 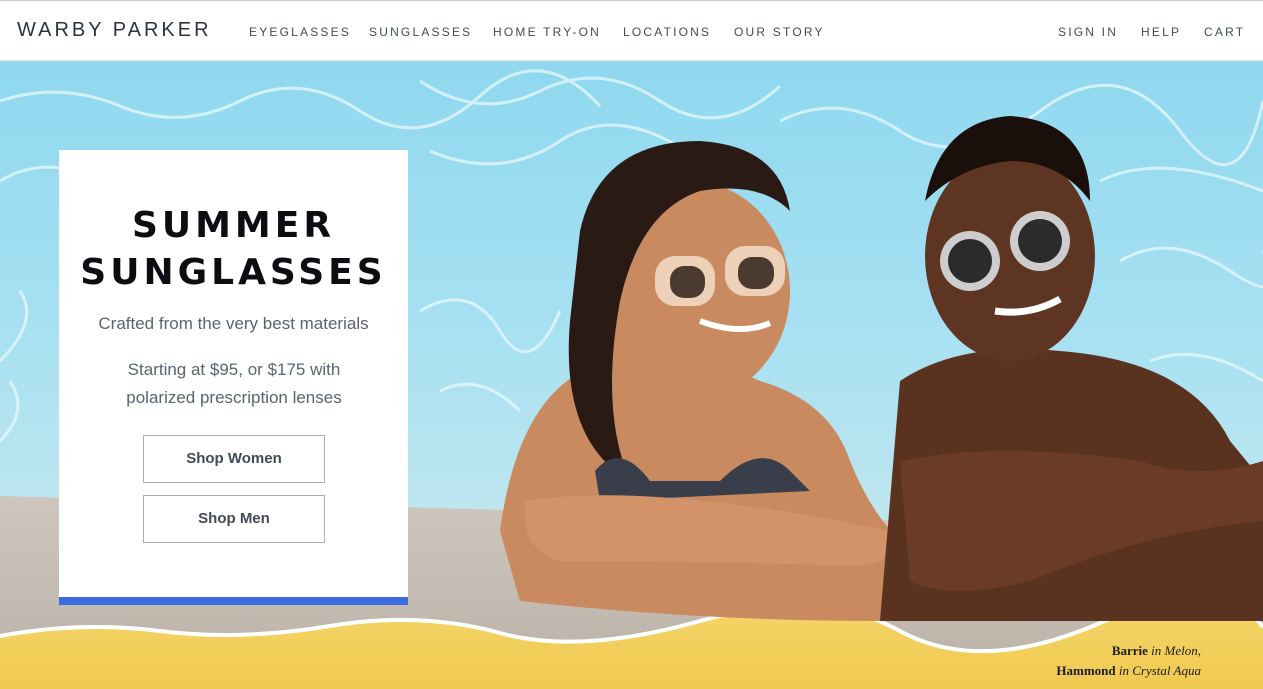 I want to click on promo-headline: SUMMER SUNGLASSES, so click(x=233, y=249).